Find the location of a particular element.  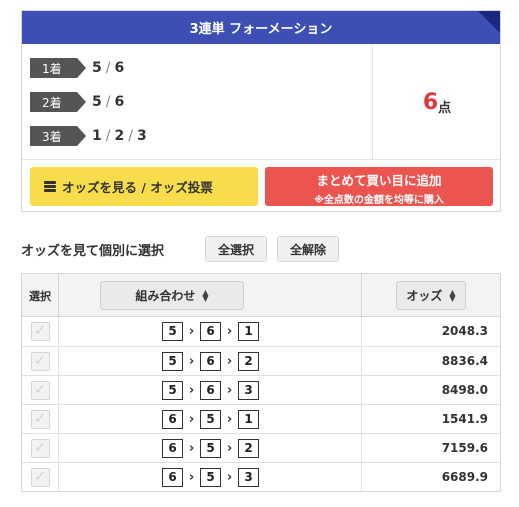

rank-row-1: 1着 5/6 is located at coordinates (77, 68).